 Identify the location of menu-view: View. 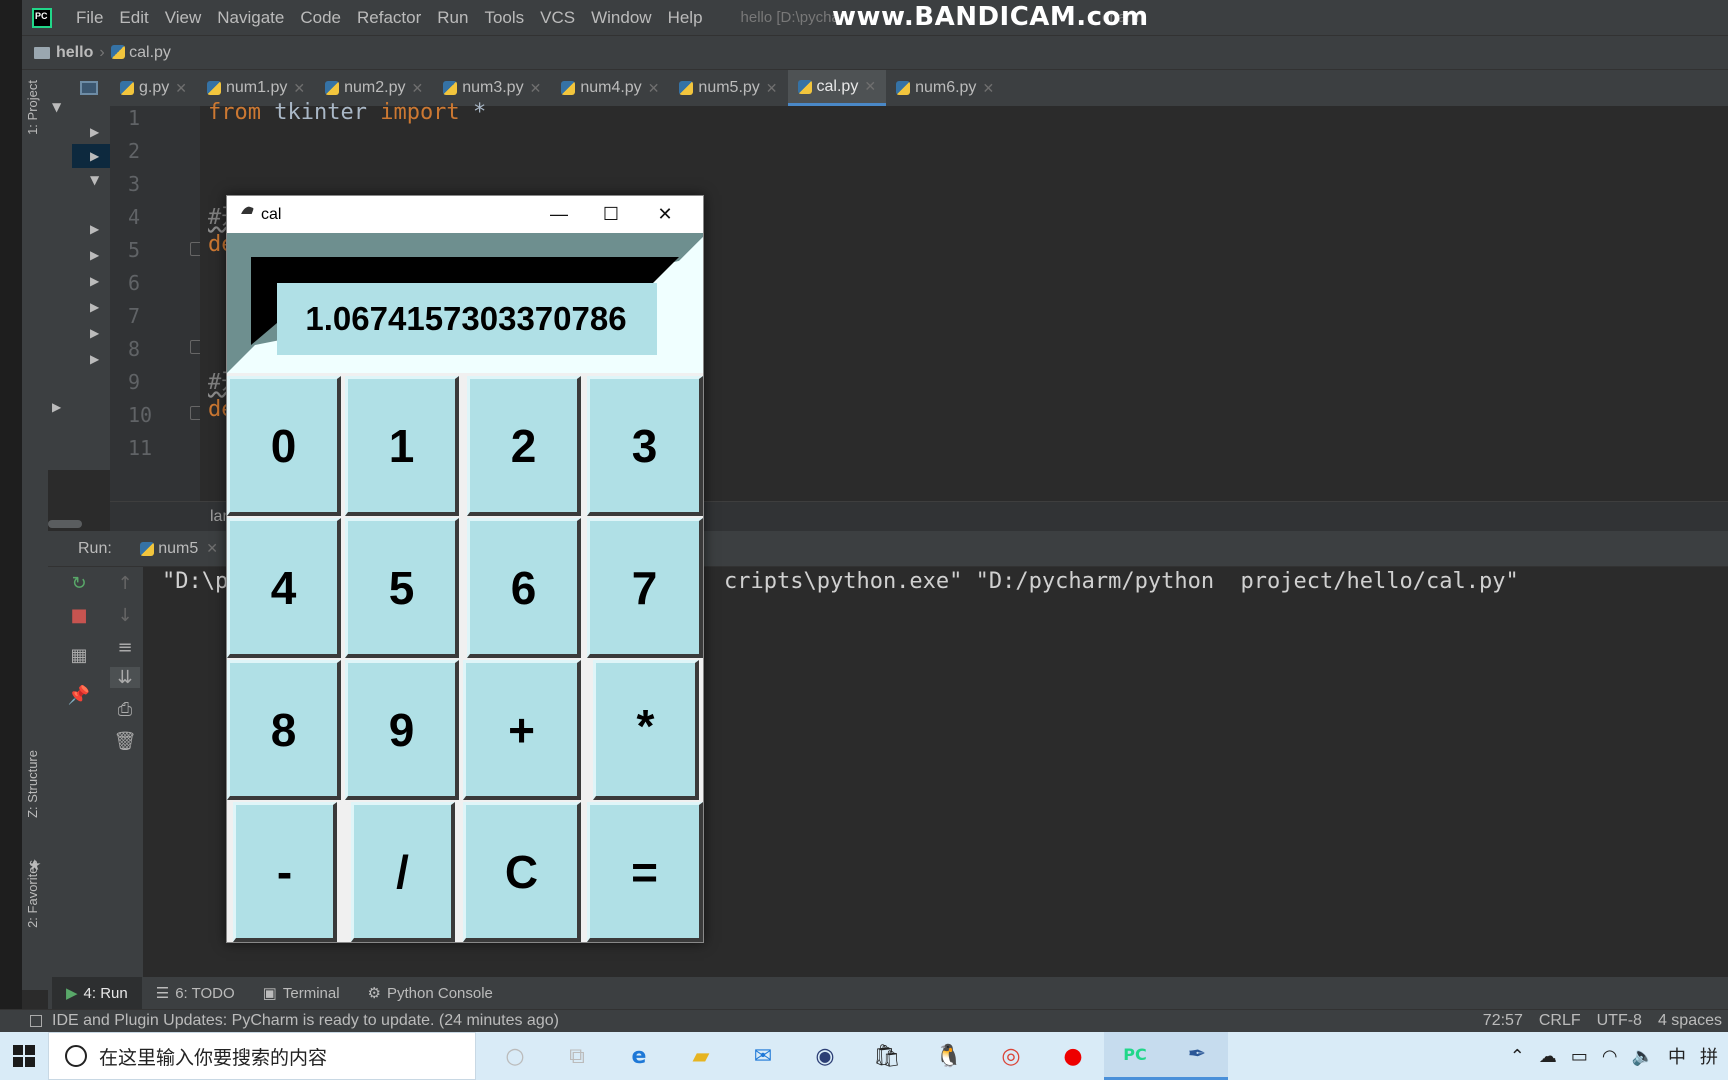
(183, 18).